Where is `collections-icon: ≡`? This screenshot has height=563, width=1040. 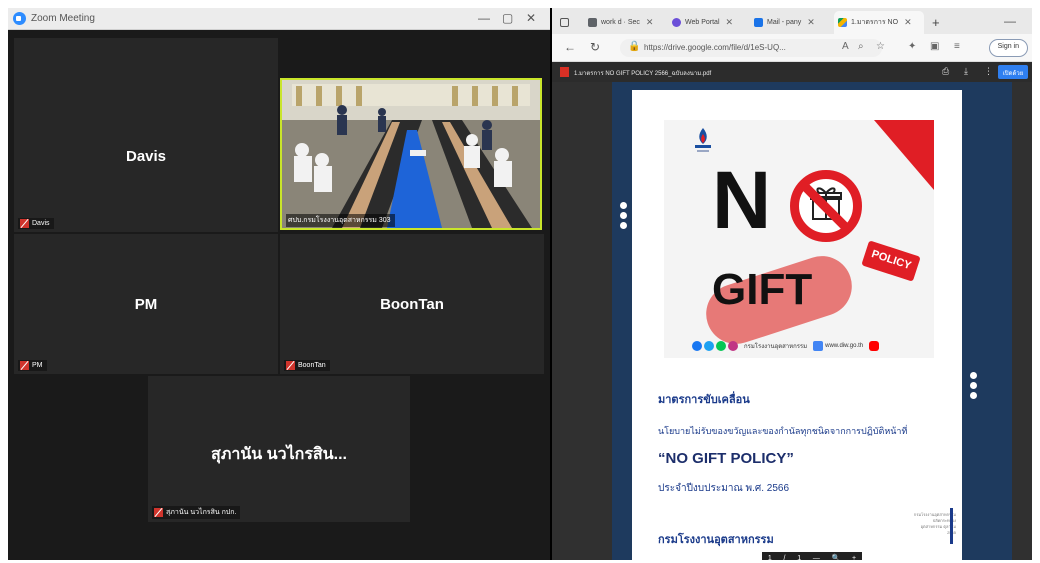
collections-icon: ≡ is located at coordinates (957, 46).